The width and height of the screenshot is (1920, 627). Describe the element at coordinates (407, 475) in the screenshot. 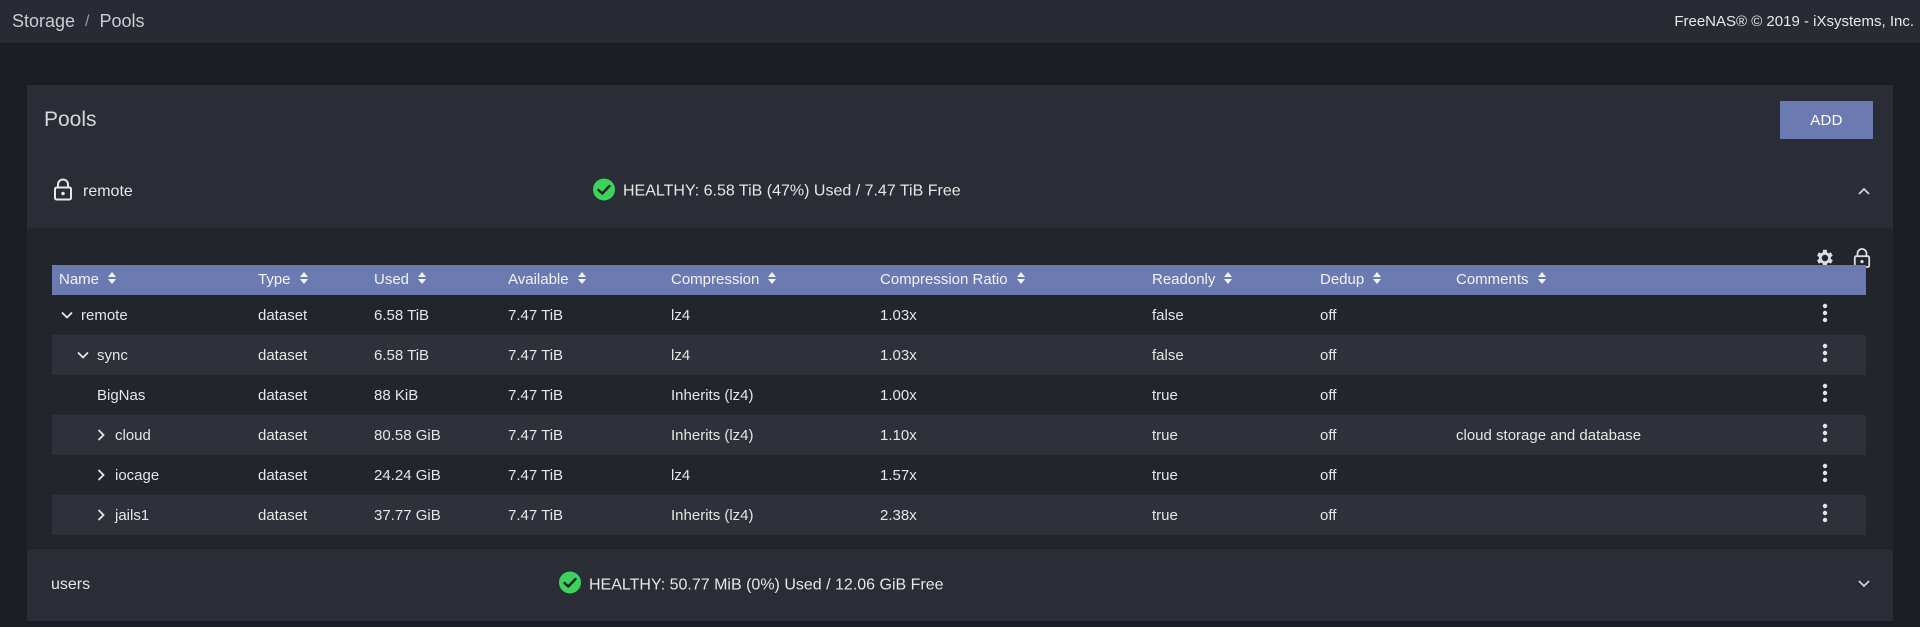

I see `dataset-used: 24.24 GiB` at that location.